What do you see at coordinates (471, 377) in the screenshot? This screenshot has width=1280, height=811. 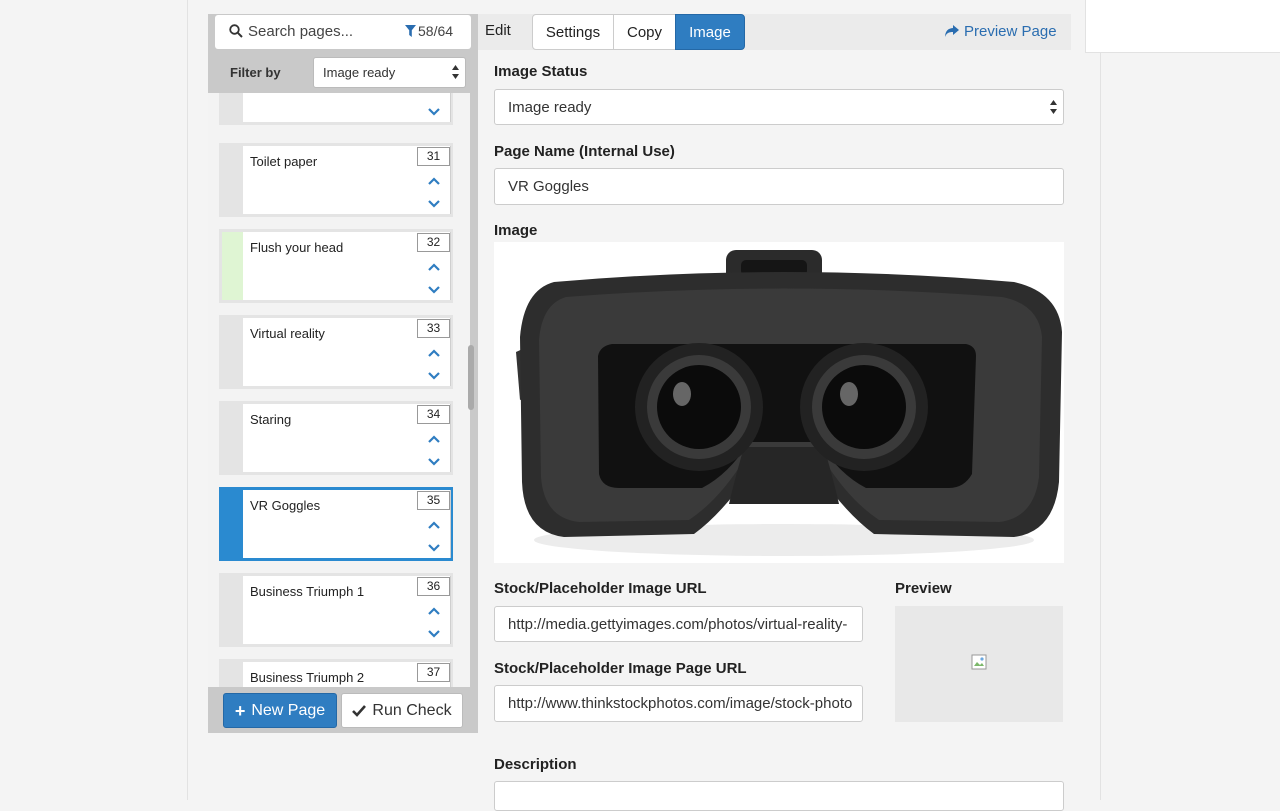 I see `list-scrollbar` at bounding box center [471, 377].